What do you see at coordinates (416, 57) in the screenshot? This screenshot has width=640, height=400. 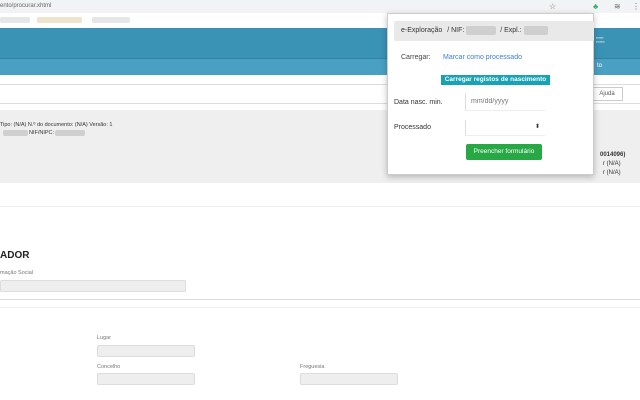 I see `carregar-label: Carregar:` at bounding box center [416, 57].